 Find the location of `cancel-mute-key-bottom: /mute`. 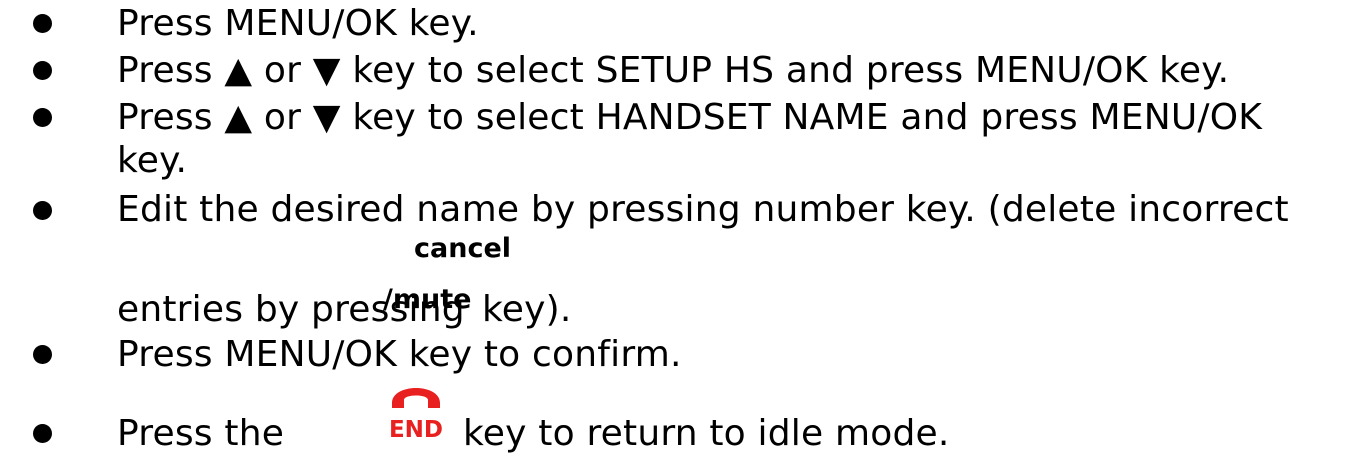

cancel-mute-key-bottom: /mute is located at coordinates (427, 299).